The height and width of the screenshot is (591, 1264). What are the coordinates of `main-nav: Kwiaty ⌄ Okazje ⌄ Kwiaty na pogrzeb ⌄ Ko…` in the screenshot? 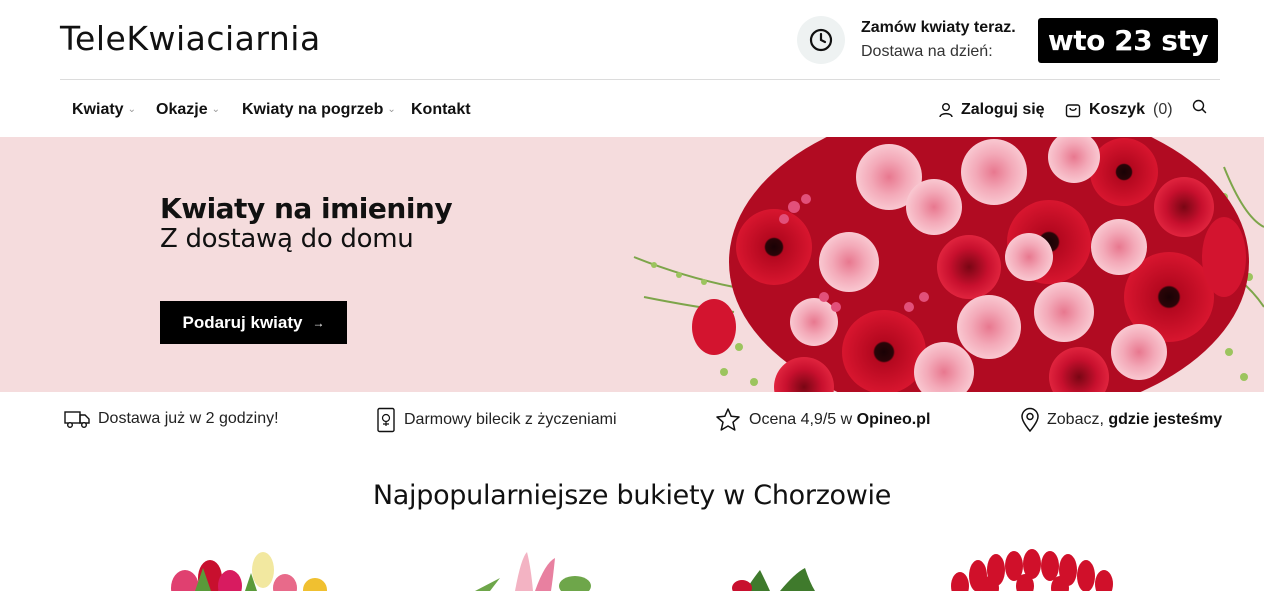 It's located at (640, 109).